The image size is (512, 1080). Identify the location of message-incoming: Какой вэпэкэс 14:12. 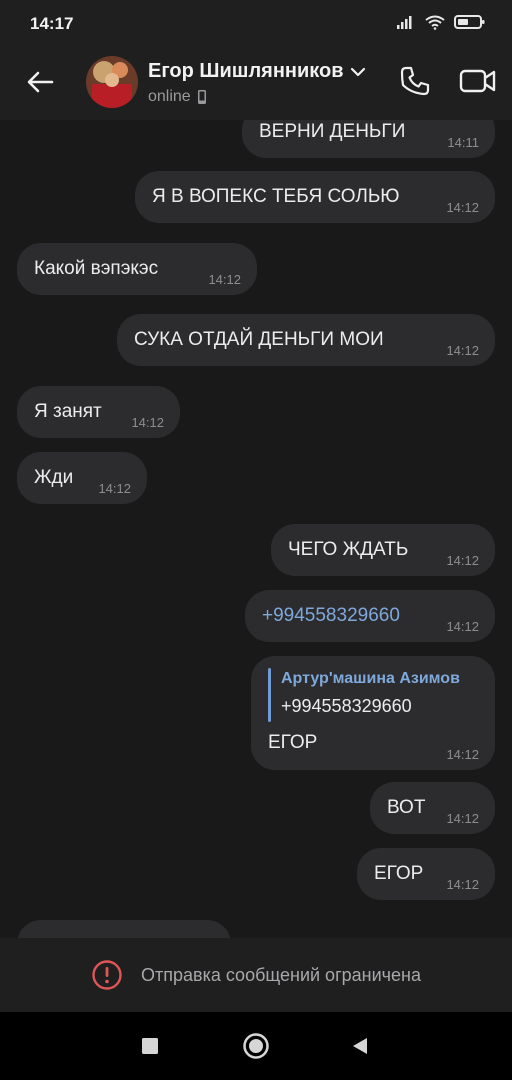
(137, 269).